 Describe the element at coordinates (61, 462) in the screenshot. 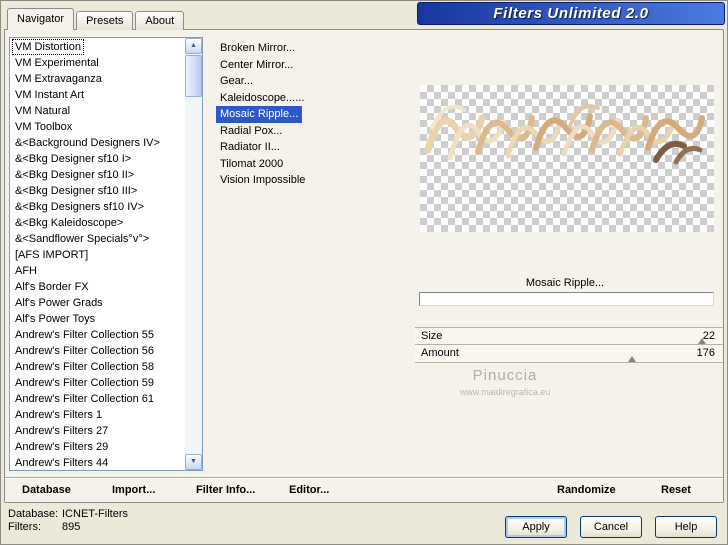

I see `category-item: Andrew's Filters 44` at that location.